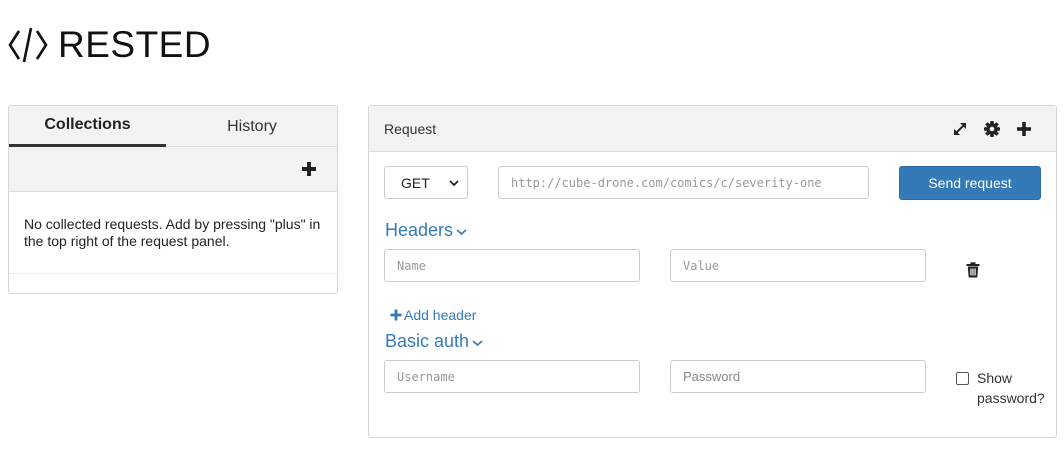  What do you see at coordinates (87, 126) in the screenshot?
I see `tab-collections: Collections` at bounding box center [87, 126].